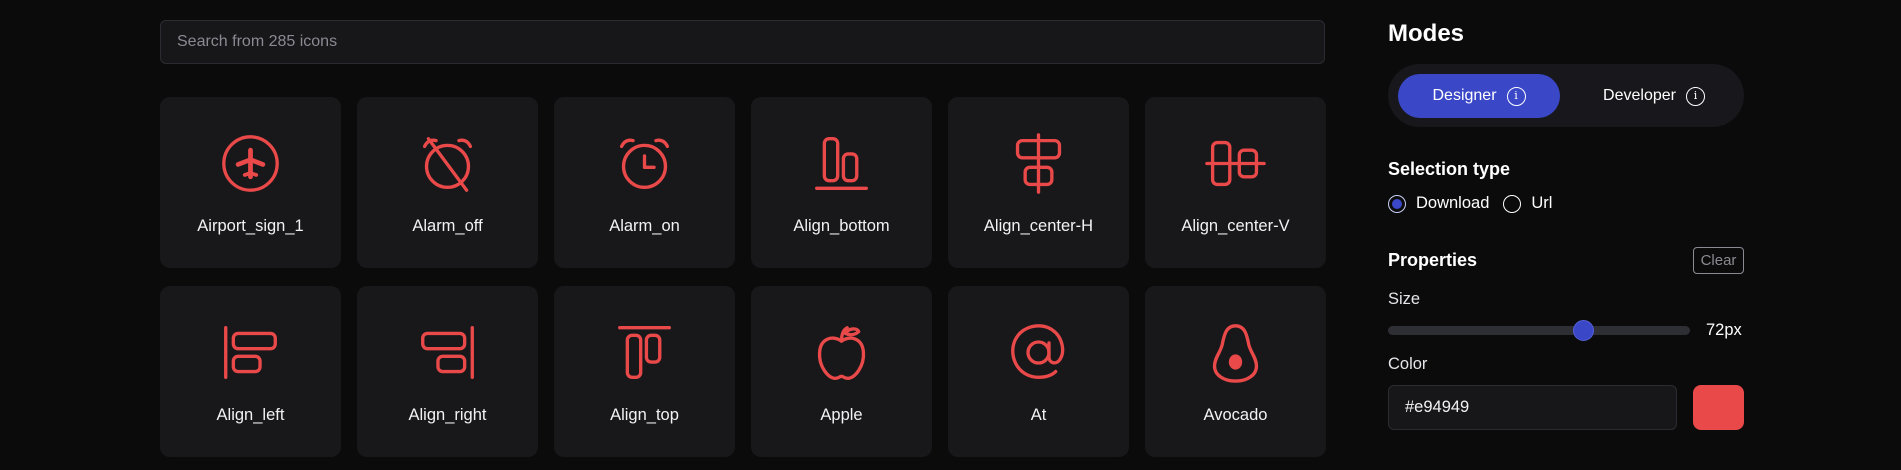 The image size is (1901, 470). I want to click on icon-card: Align_bottom, so click(841, 182).